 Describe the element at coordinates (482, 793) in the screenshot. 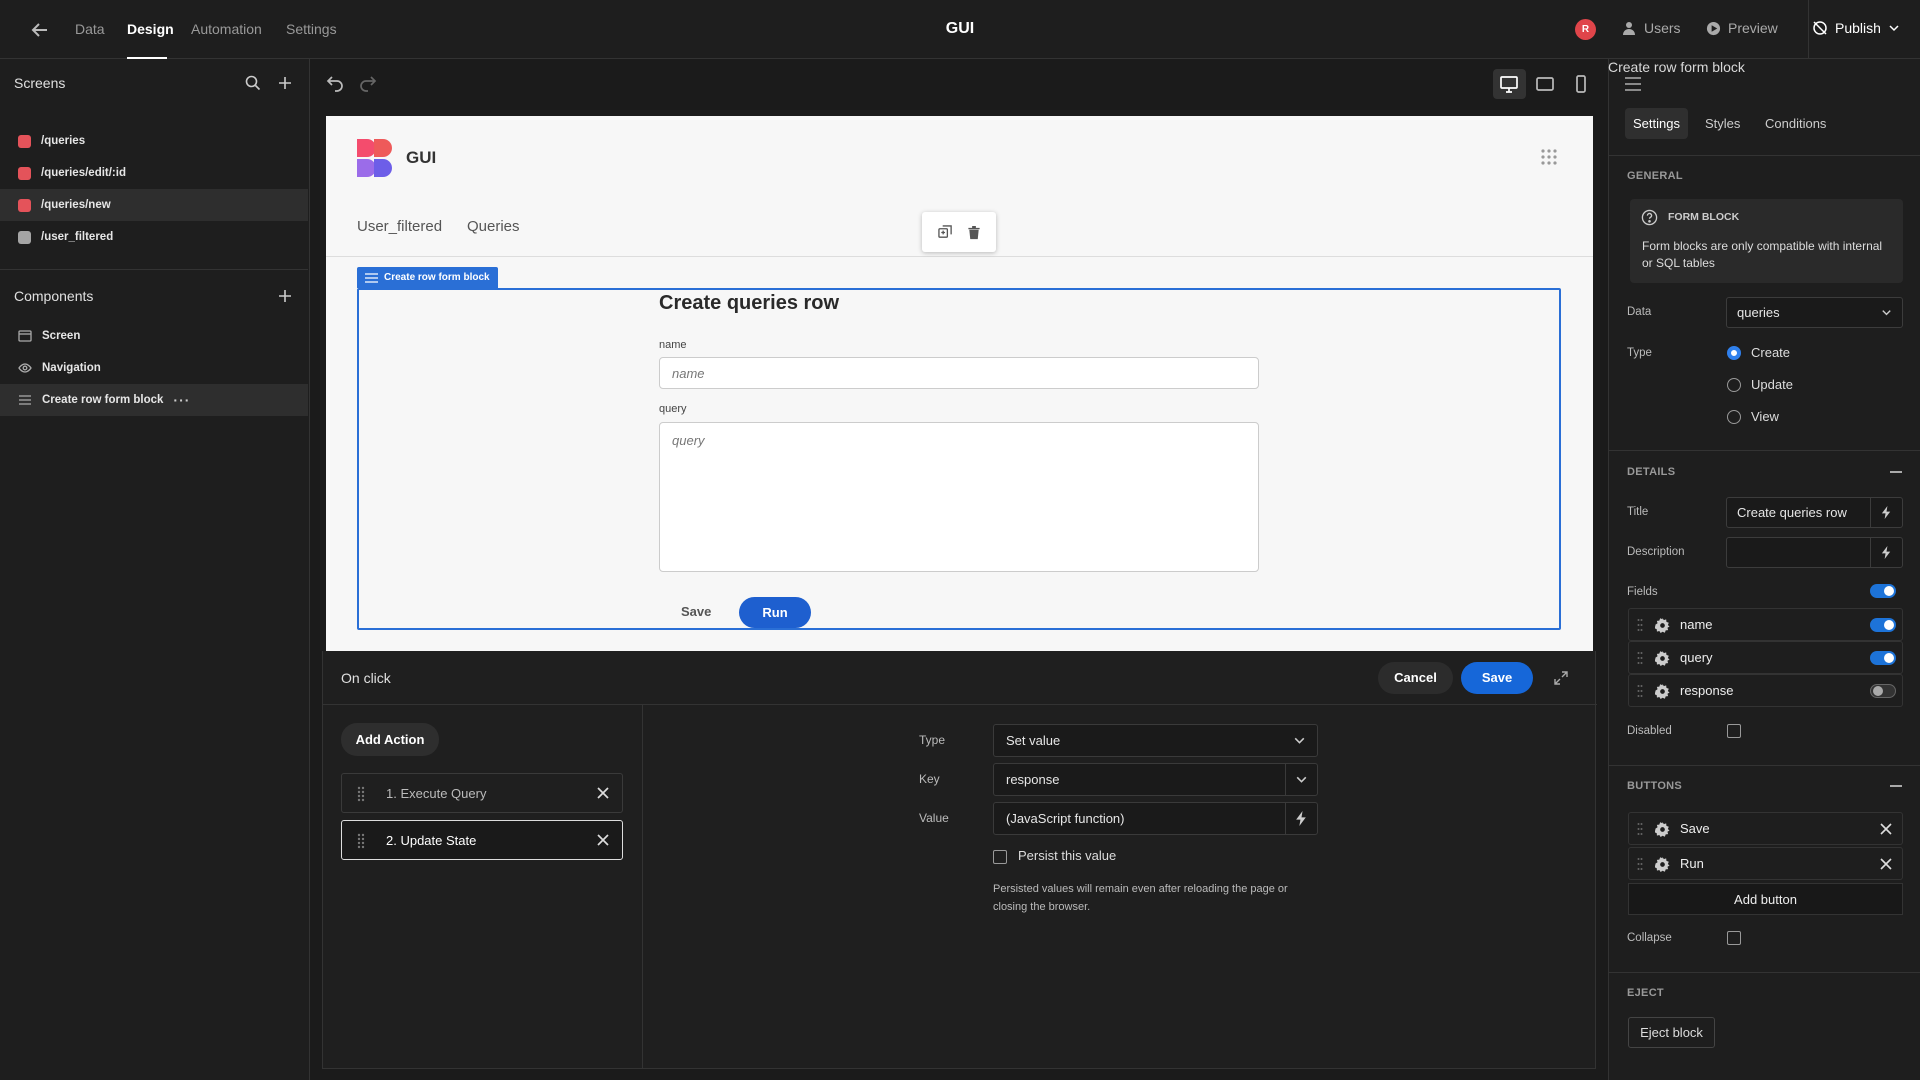

I see `action-item-execute-query: 1. Execute Query` at that location.